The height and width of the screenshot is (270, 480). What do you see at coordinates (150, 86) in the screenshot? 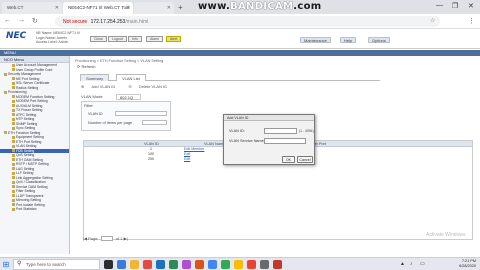
I see `delete-vlan-button: ⊖ Delete VLAN ID` at bounding box center [150, 86].